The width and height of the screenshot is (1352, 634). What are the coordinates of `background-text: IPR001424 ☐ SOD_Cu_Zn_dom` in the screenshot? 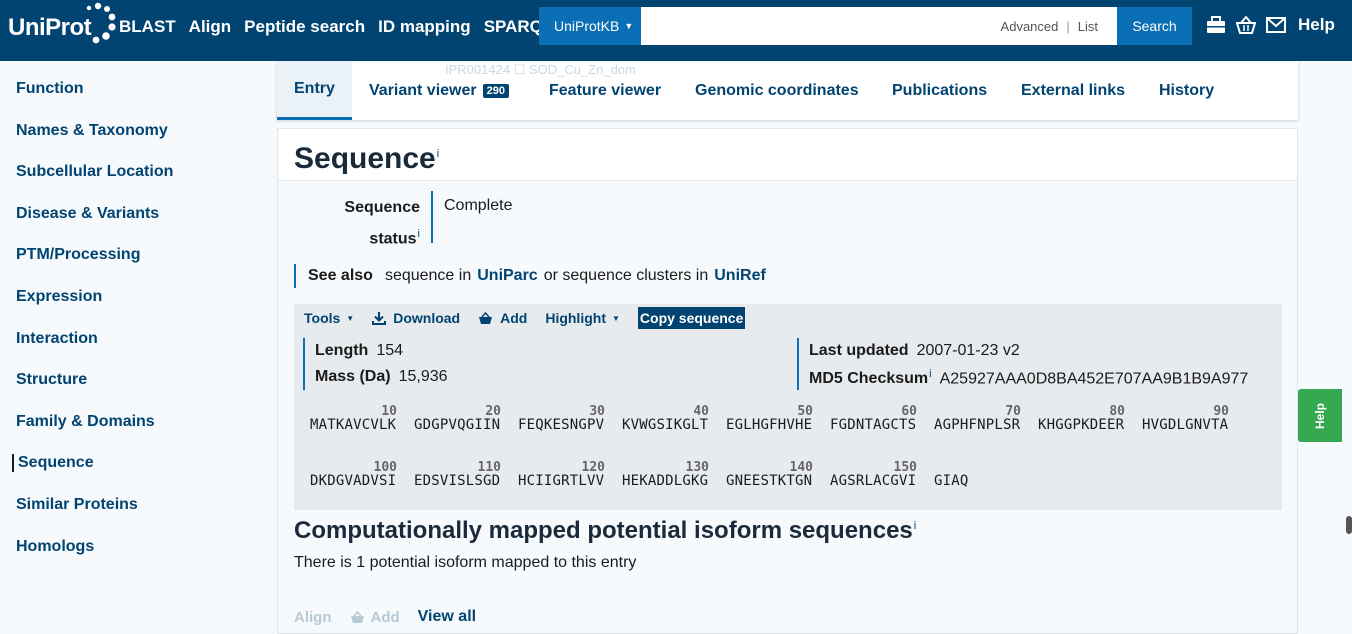 It's located at (540, 69).